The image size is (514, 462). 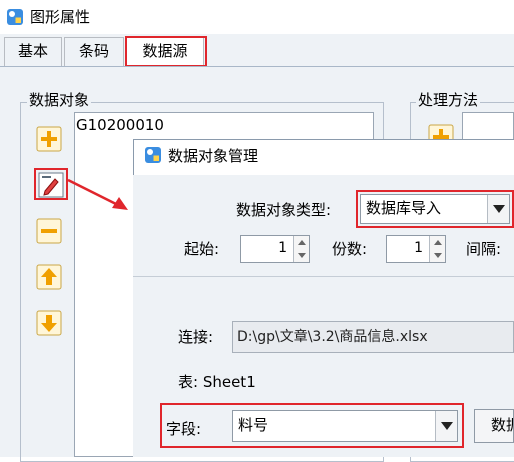 I want to click on add-icon, so click(x=49, y=139).